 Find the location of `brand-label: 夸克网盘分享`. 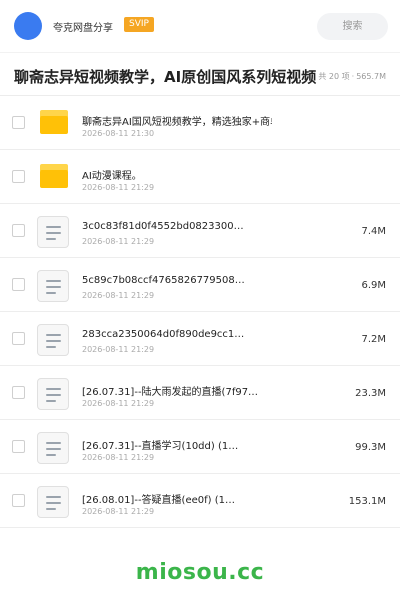

brand-label: 夸克网盘分享 is located at coordinates (83, 28).